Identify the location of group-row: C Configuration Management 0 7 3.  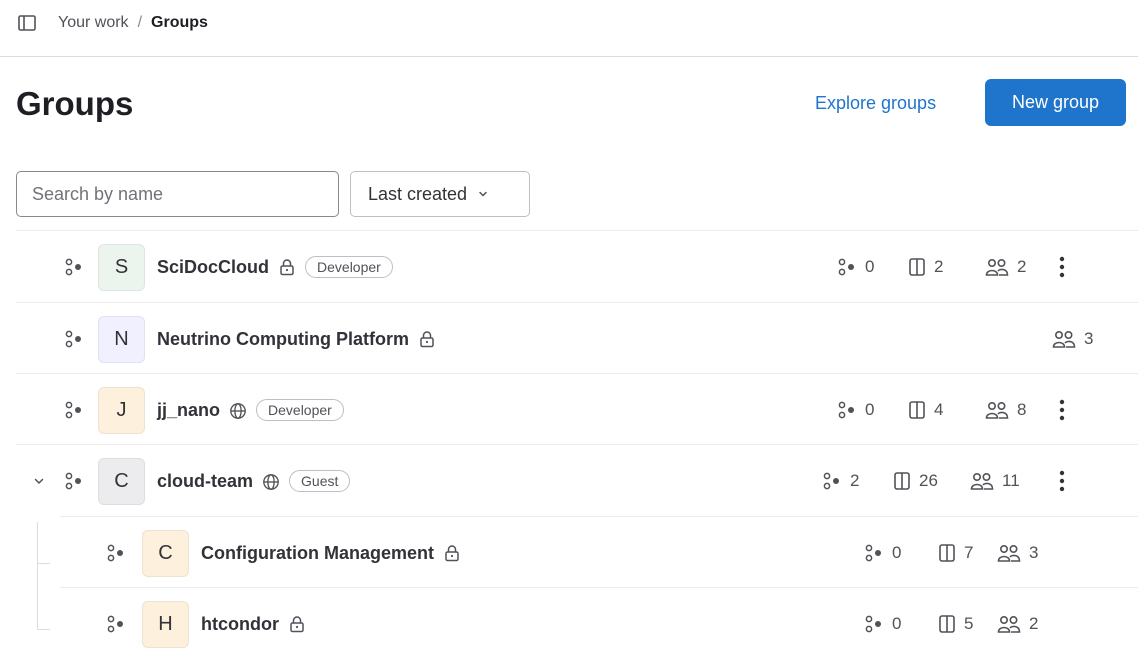
(599, 552).